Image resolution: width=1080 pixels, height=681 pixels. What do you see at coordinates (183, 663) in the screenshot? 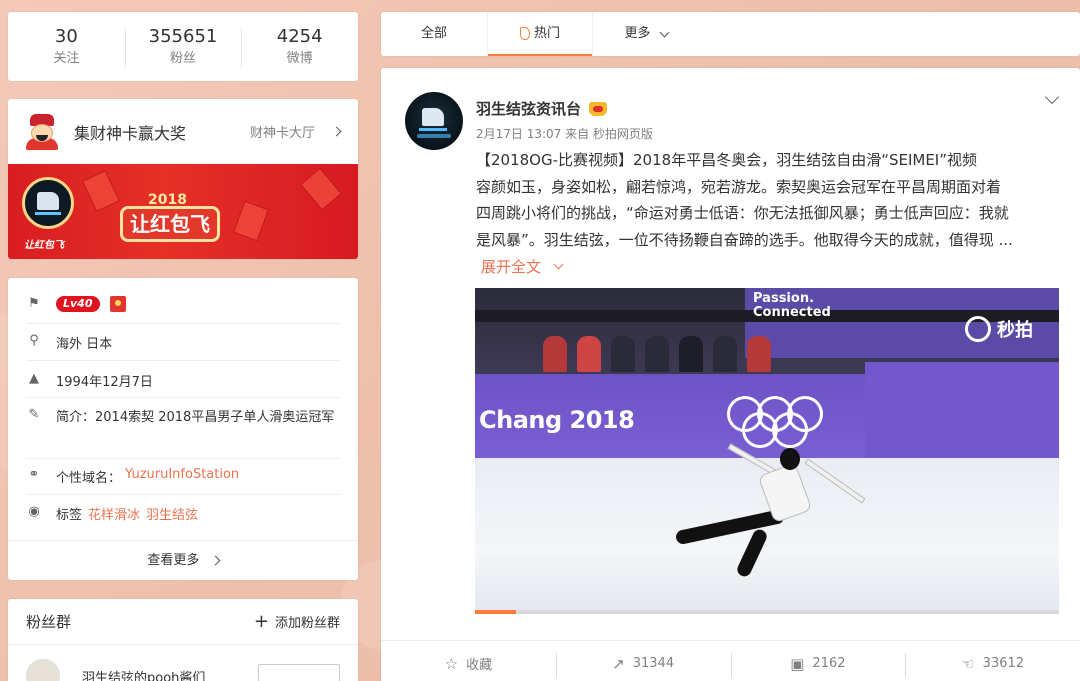
I see `fan-group-item: 羽生结弦的pooh酱们` at bounding box center [183, 663].